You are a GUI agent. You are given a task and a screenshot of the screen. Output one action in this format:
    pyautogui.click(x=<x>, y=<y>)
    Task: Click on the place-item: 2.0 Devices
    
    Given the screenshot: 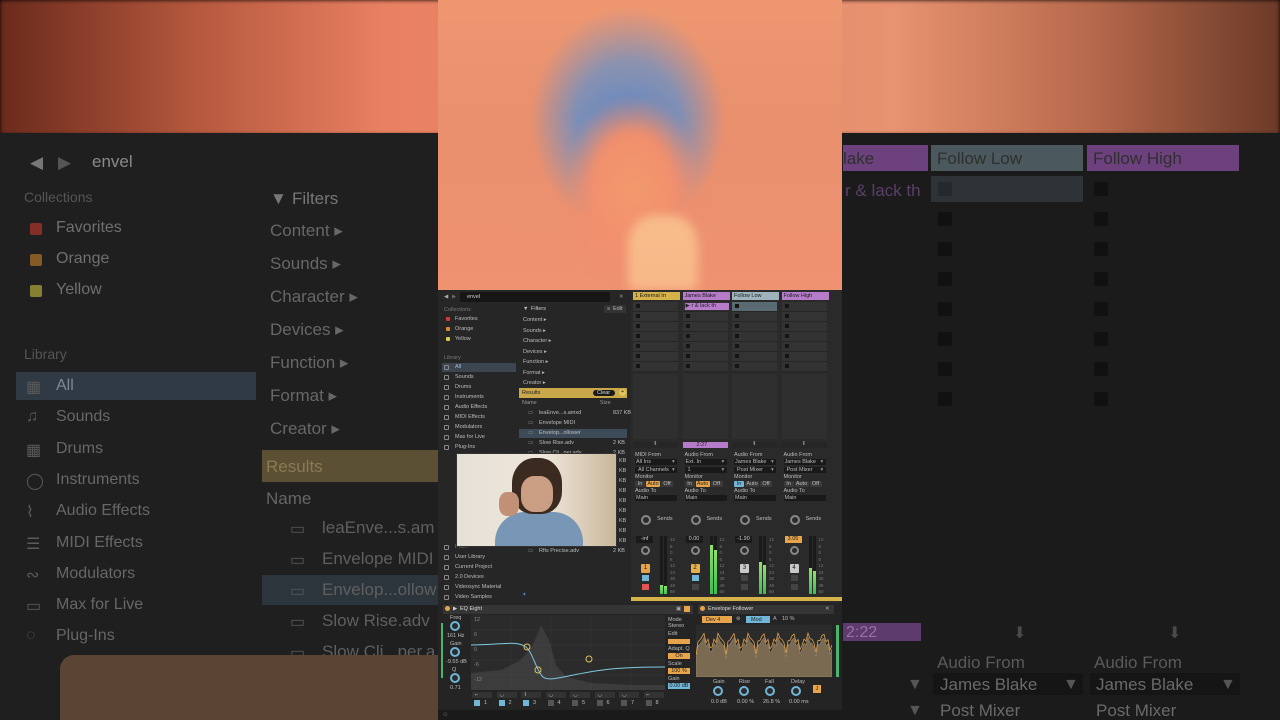 What is the action you would take?
    pyautogui.click(x=479, y=577)
    